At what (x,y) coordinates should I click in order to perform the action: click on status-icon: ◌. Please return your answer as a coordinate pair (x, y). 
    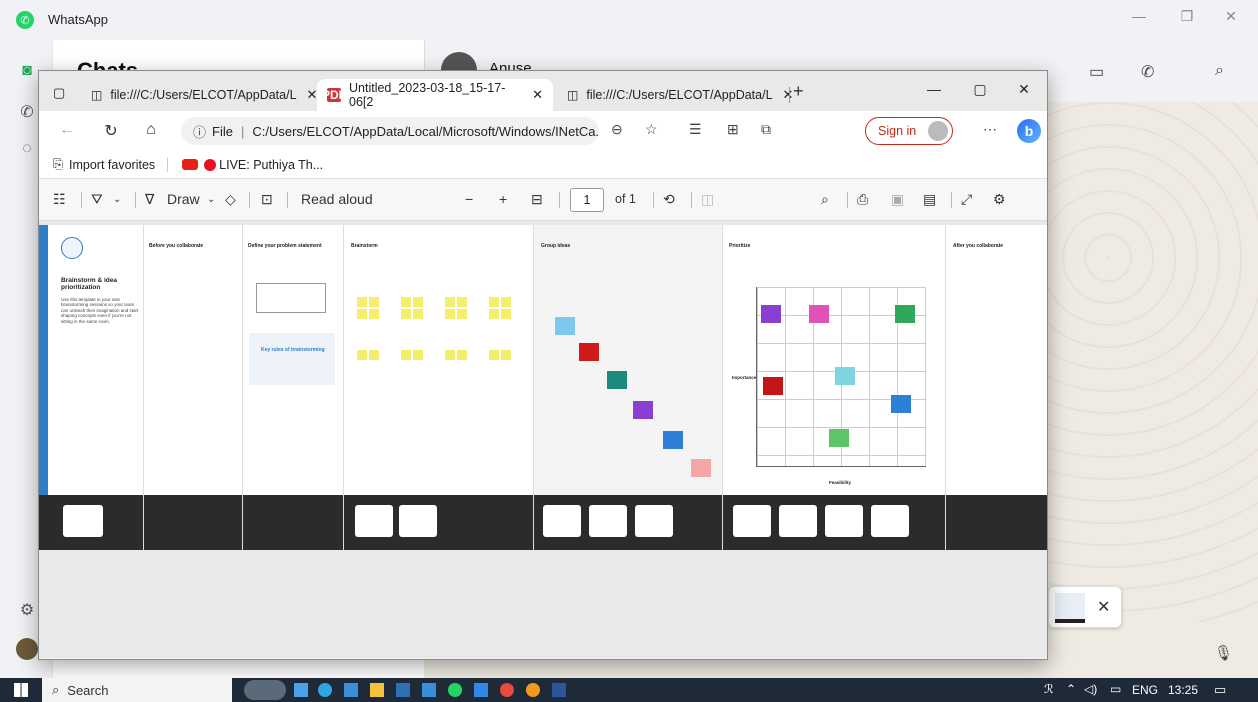
    Looking at the image, I should click on (27, 151).